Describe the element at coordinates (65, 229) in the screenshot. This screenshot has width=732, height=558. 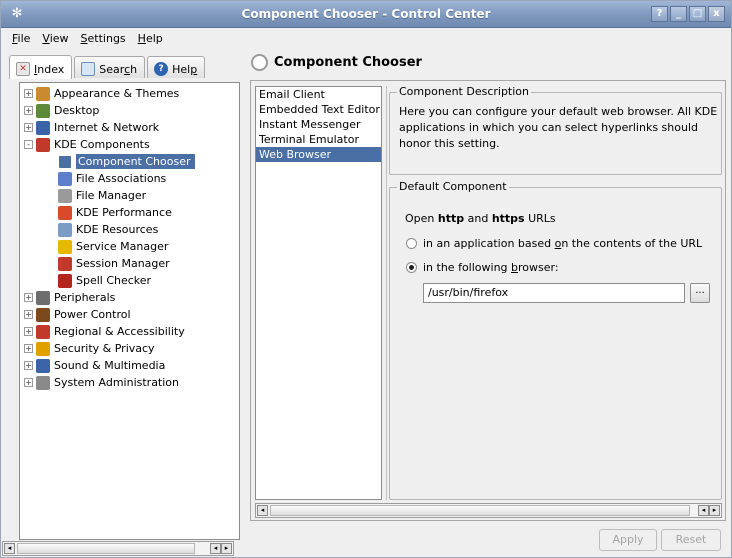
I see `kde-resources-icon` at that location.